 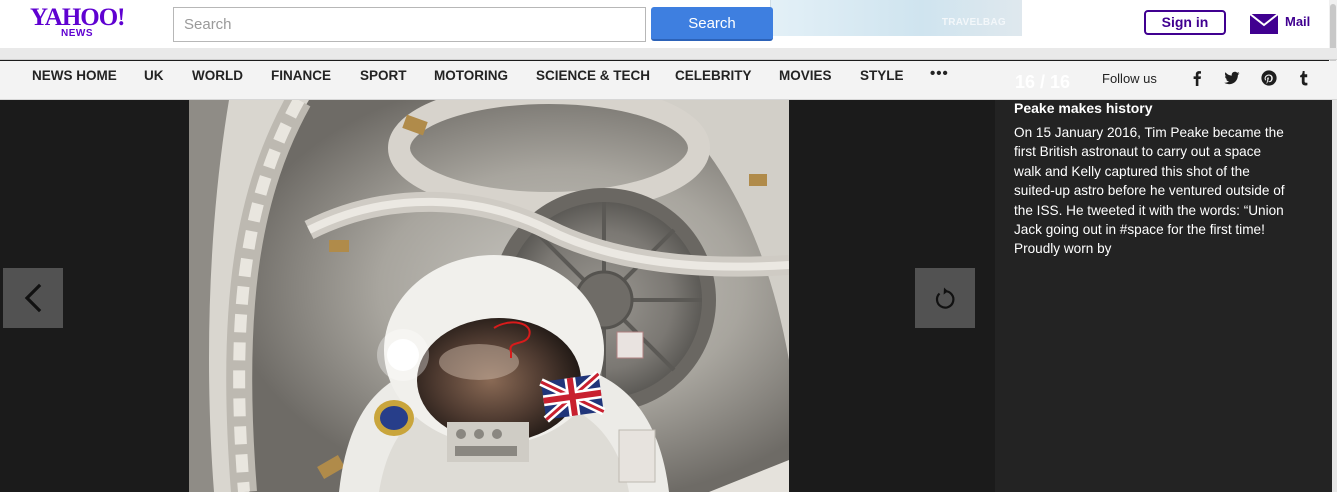 I want to click on previous-slide-button, so click(x=33, y=298).